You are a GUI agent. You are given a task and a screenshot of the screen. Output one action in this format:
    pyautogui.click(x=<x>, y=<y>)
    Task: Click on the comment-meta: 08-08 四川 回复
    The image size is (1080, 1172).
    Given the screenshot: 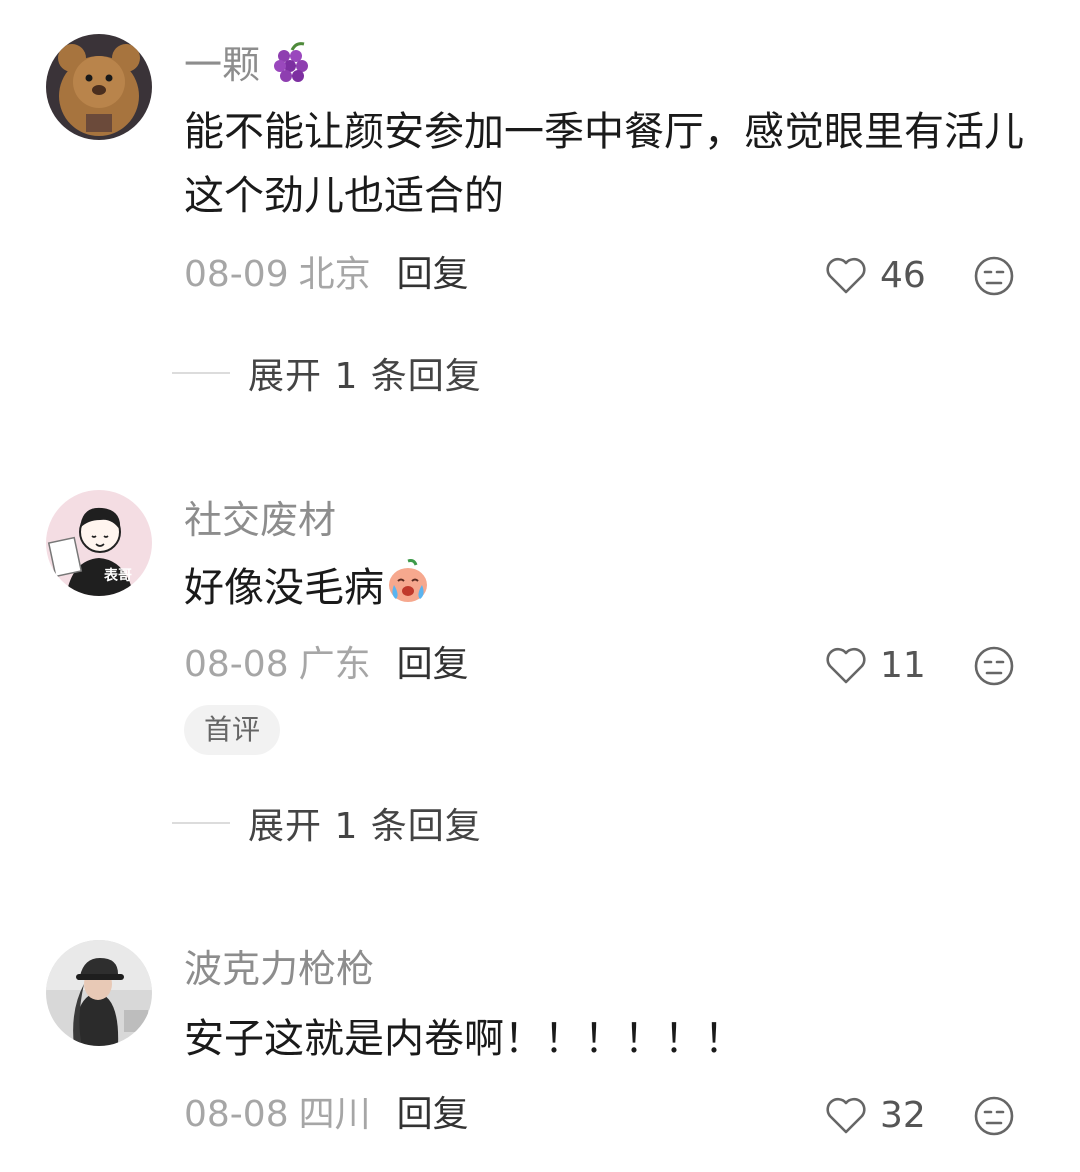 What is the action you would take?
    pyautogui.click(x=326, y=1115)
    